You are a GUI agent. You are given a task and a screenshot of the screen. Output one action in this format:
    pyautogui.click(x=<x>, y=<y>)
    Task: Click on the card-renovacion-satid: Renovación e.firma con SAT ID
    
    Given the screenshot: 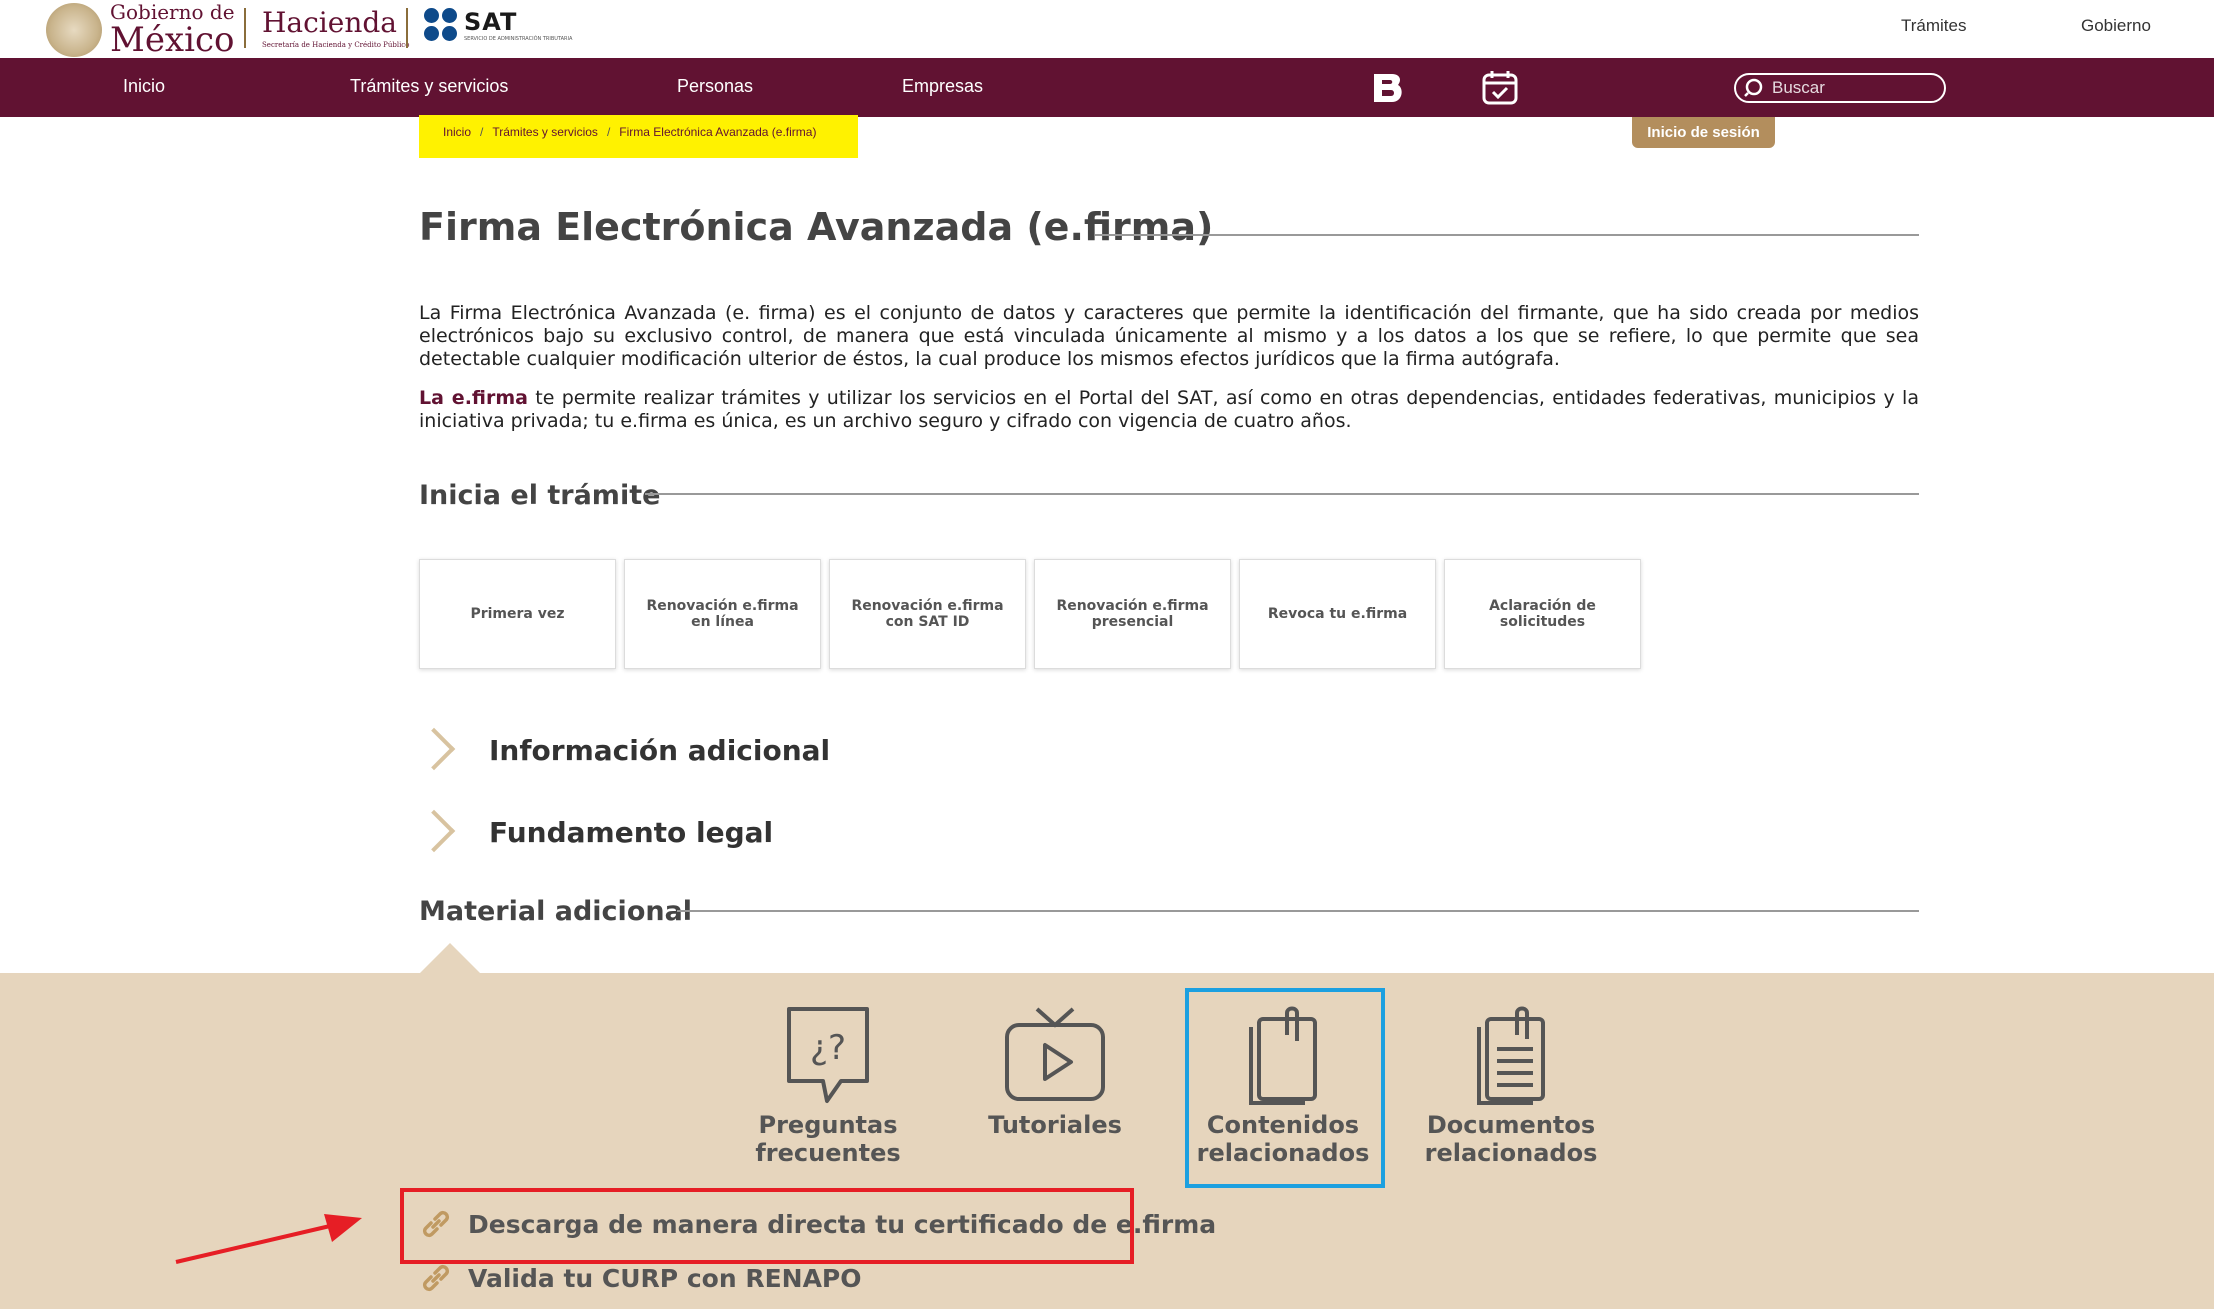 What is the action you would take?
    pyautogui.click(x=927, y=614)
    